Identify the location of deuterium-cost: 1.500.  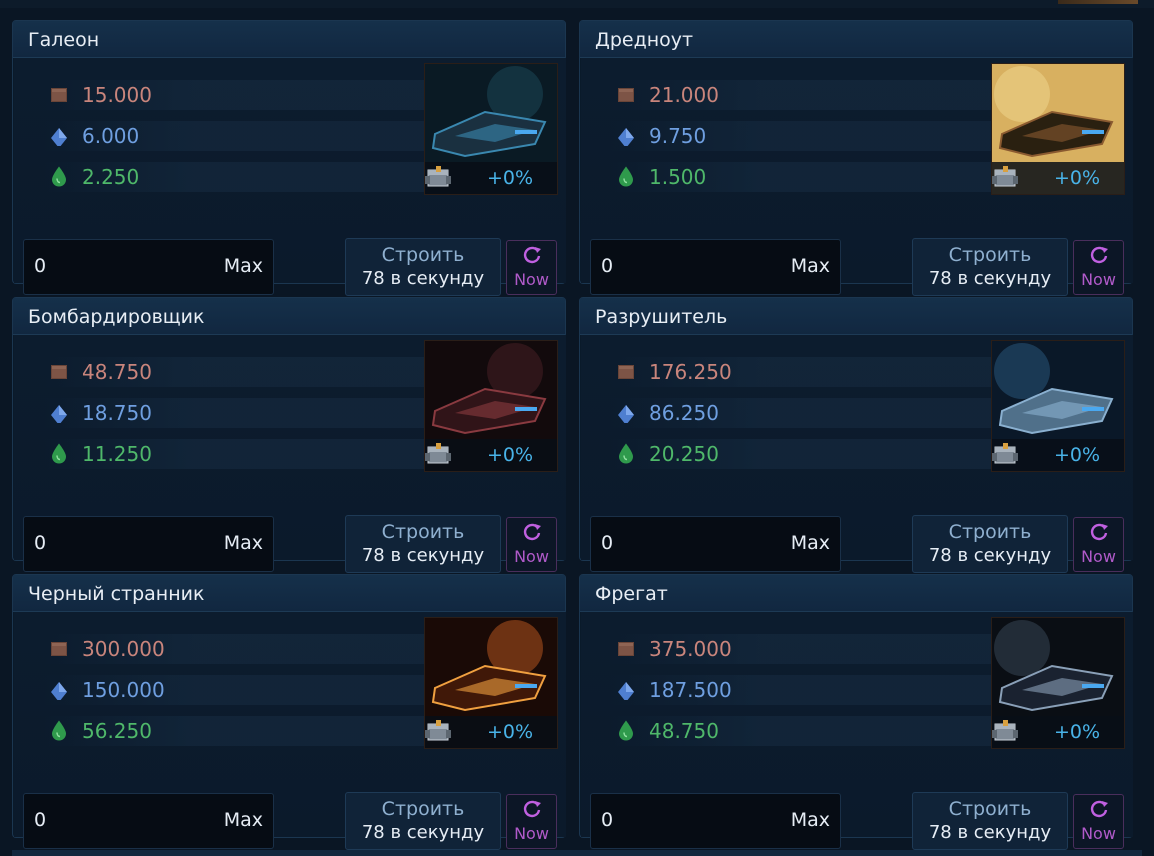
(678, 177).